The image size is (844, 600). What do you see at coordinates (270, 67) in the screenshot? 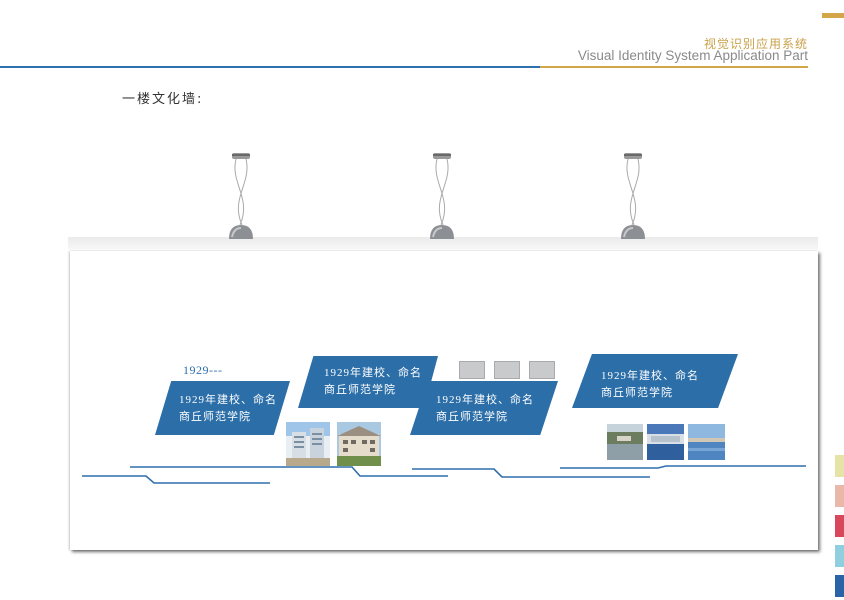
I see `header-rule-blue` at bounding box center [270, 67].